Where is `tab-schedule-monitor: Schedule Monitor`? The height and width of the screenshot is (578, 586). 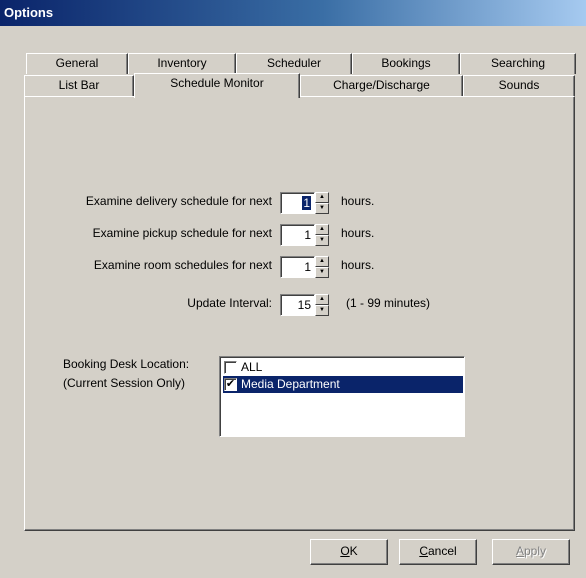
tab-schedule-monitor: Schedule Monitor is located at coordinates (217, 85).